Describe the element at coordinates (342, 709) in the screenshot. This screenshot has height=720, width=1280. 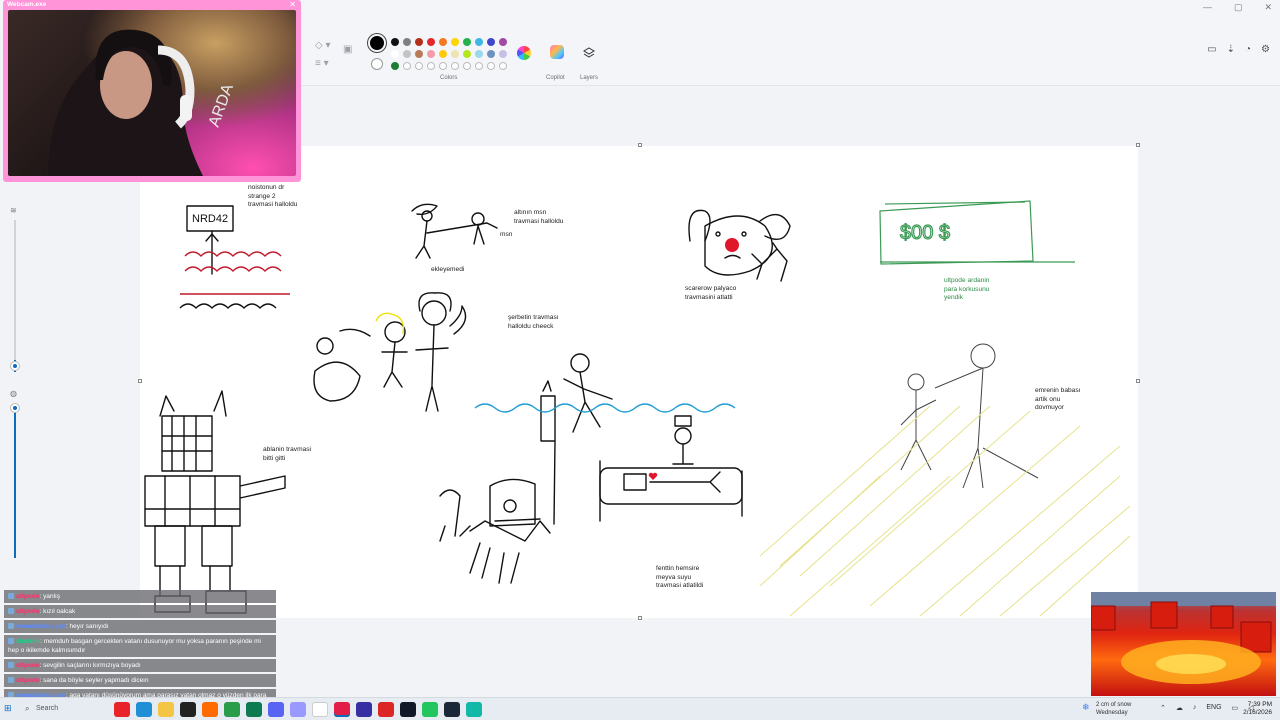
I see `opera-icon` at that location.